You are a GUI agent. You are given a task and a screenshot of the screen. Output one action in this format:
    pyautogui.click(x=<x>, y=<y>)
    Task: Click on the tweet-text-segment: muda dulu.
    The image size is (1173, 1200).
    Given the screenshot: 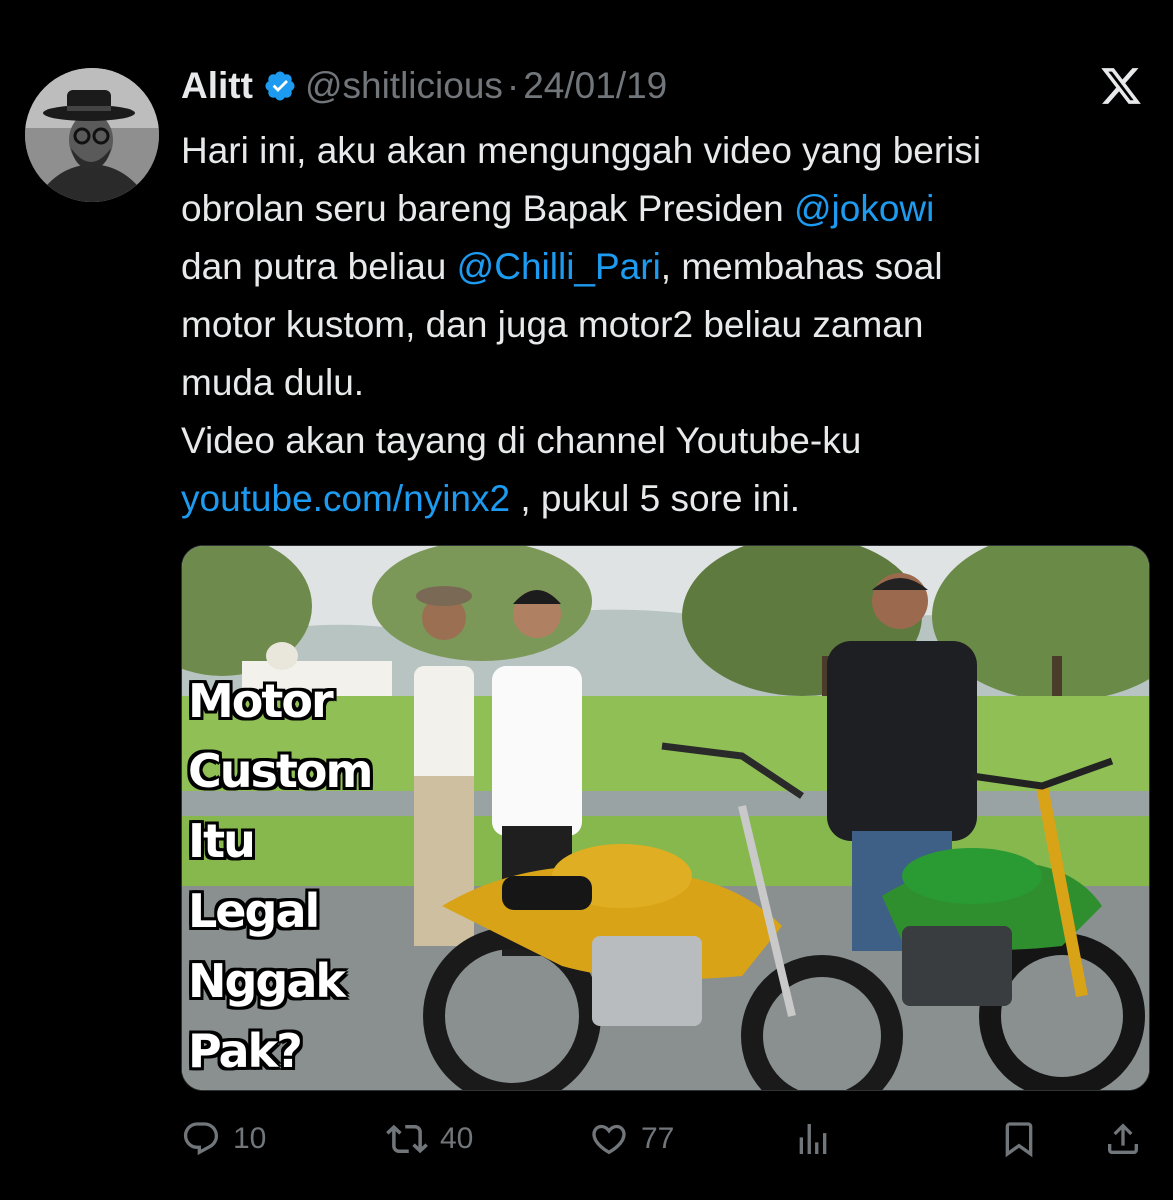 What is the action you would take?
    pyautogui.click(x=273, y=382)
    